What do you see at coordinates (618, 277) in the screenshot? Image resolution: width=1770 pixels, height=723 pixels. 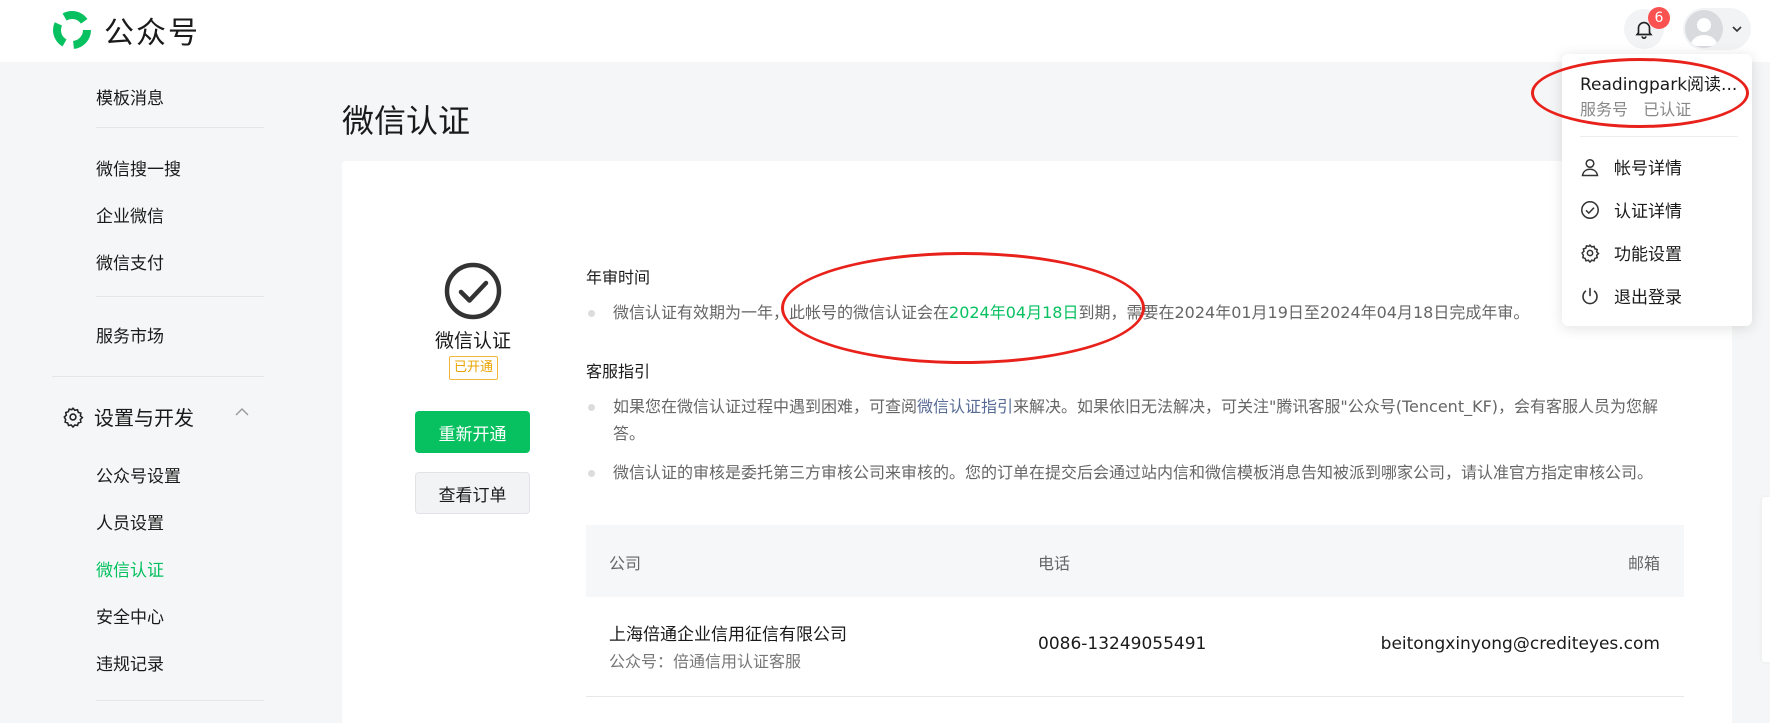 I see `annual-review-title: 年审时间` at bounding box center [618, 277].